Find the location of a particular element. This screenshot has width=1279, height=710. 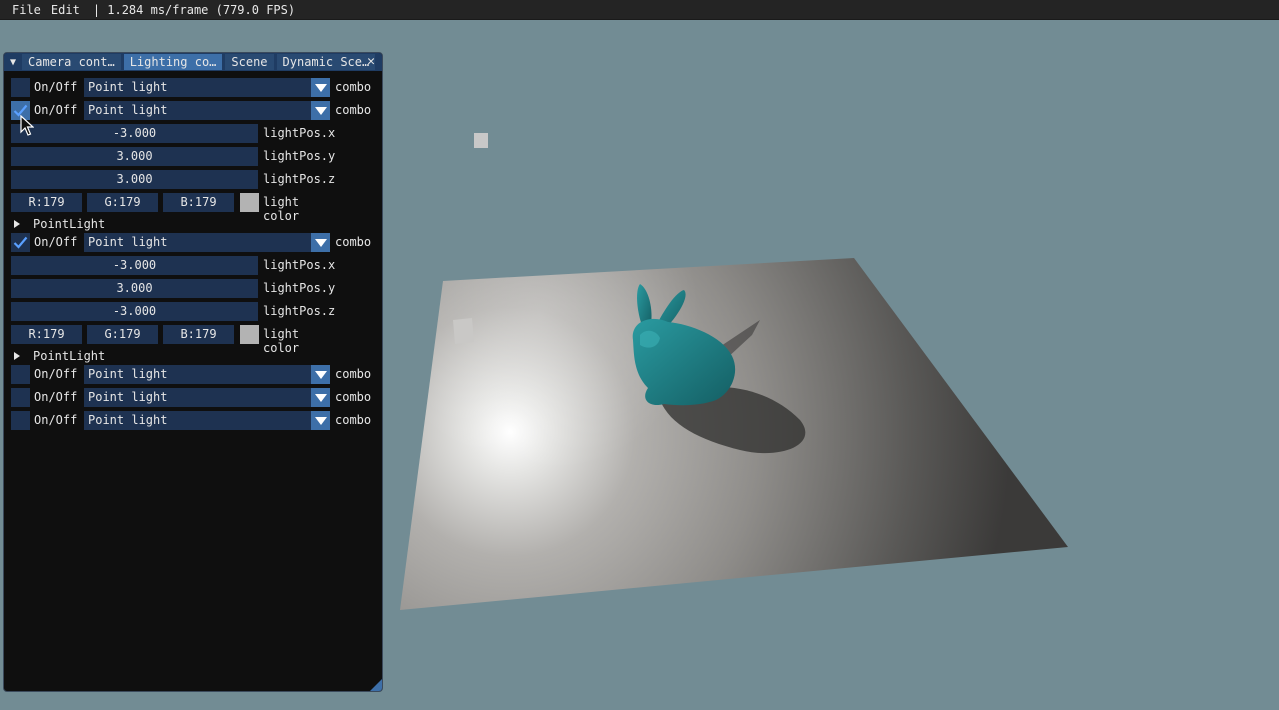

tab-scene: Scene is located at coordinates (249, 62).